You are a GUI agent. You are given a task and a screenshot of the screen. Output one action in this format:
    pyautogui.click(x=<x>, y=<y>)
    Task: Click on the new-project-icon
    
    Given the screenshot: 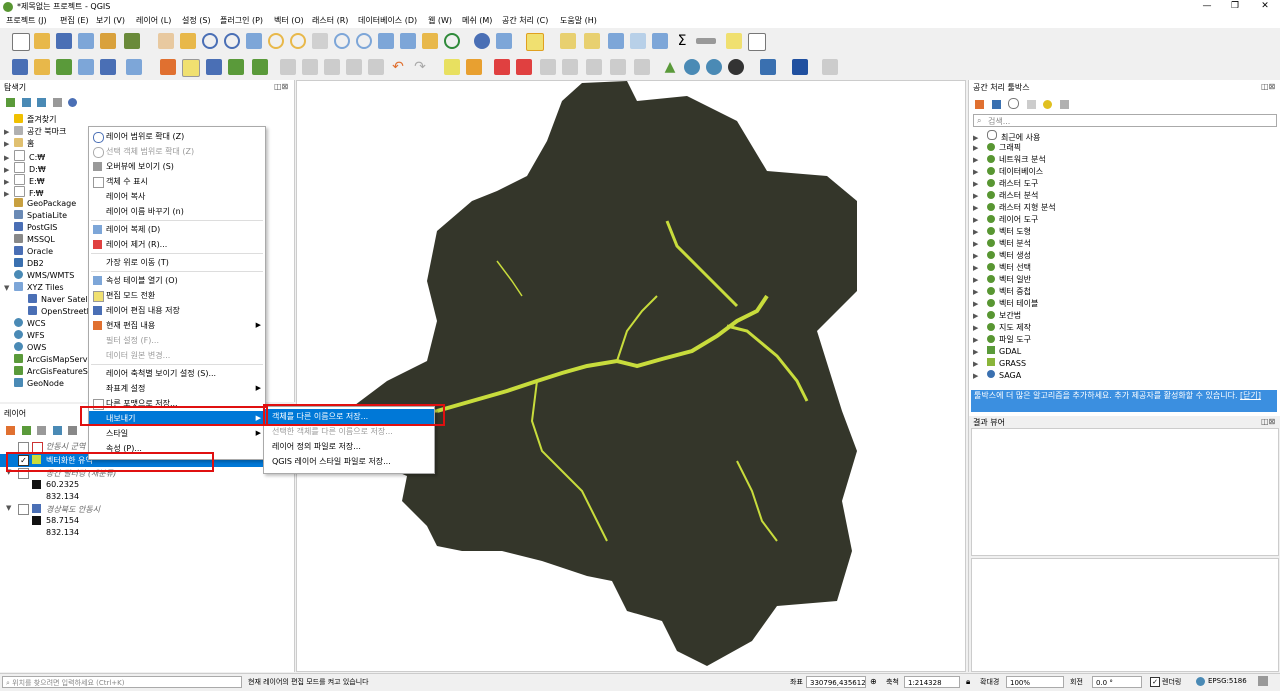 What is the action you would take?
    pyautogui.click(x=21, y=42)
    